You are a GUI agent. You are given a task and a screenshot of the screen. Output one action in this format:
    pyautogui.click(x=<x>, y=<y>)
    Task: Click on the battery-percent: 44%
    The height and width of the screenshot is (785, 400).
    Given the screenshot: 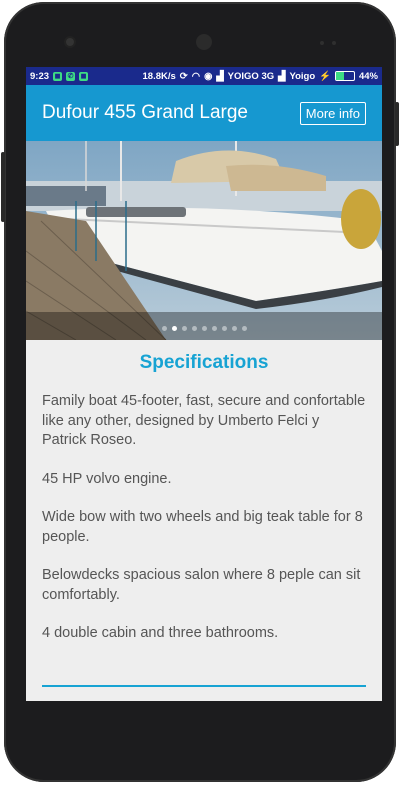 What is the action you would take?
    pyautogui.click(x=368, y=76)
    